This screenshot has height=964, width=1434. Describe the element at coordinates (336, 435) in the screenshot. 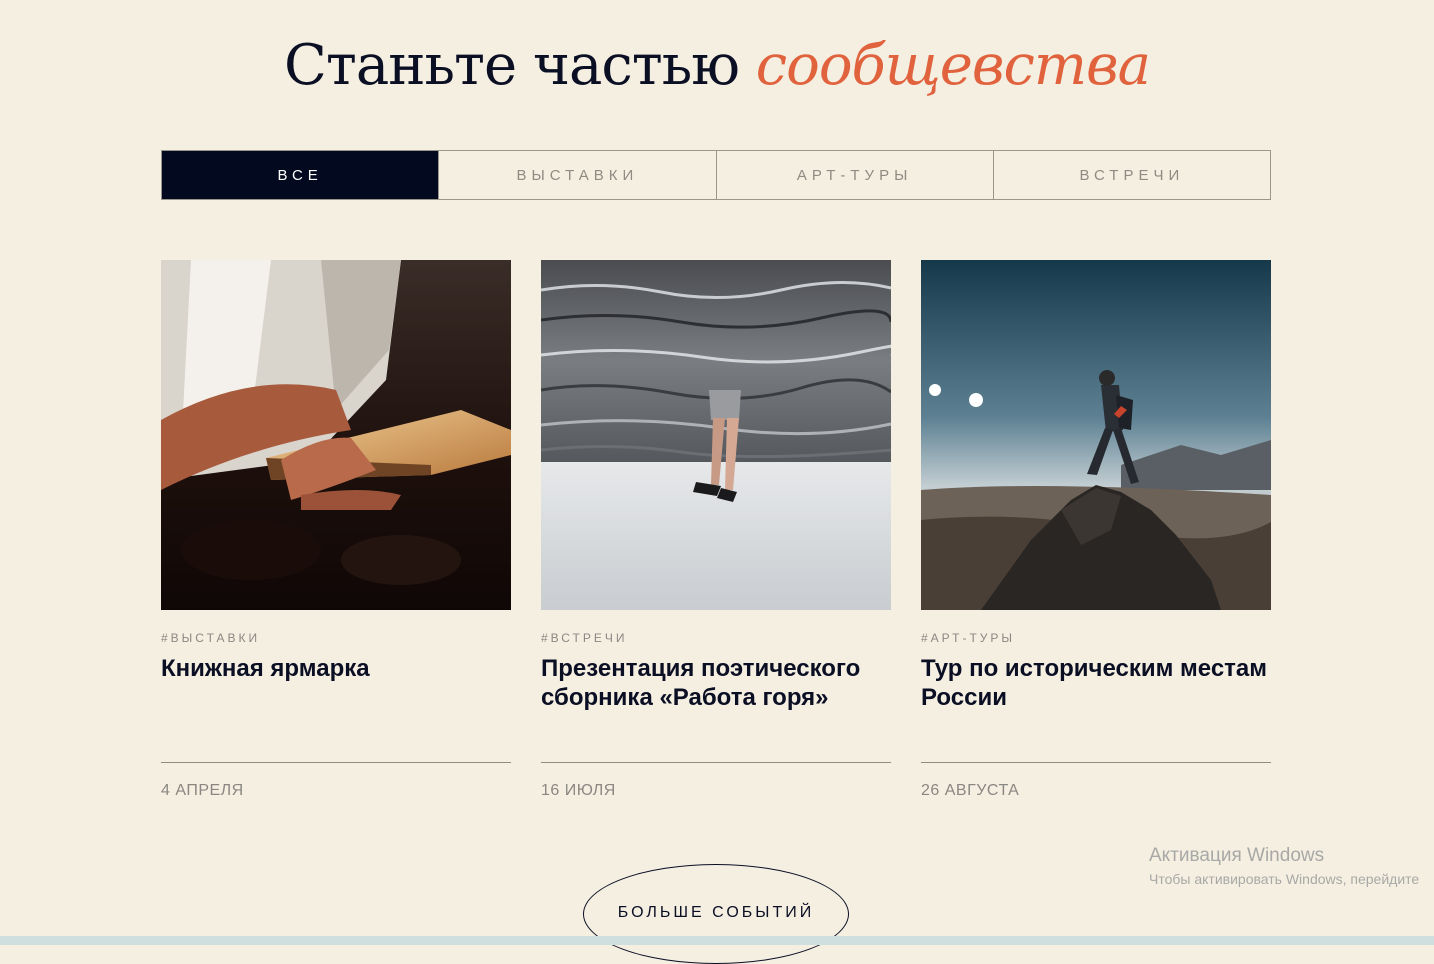

I see `event-image-book` at that location.